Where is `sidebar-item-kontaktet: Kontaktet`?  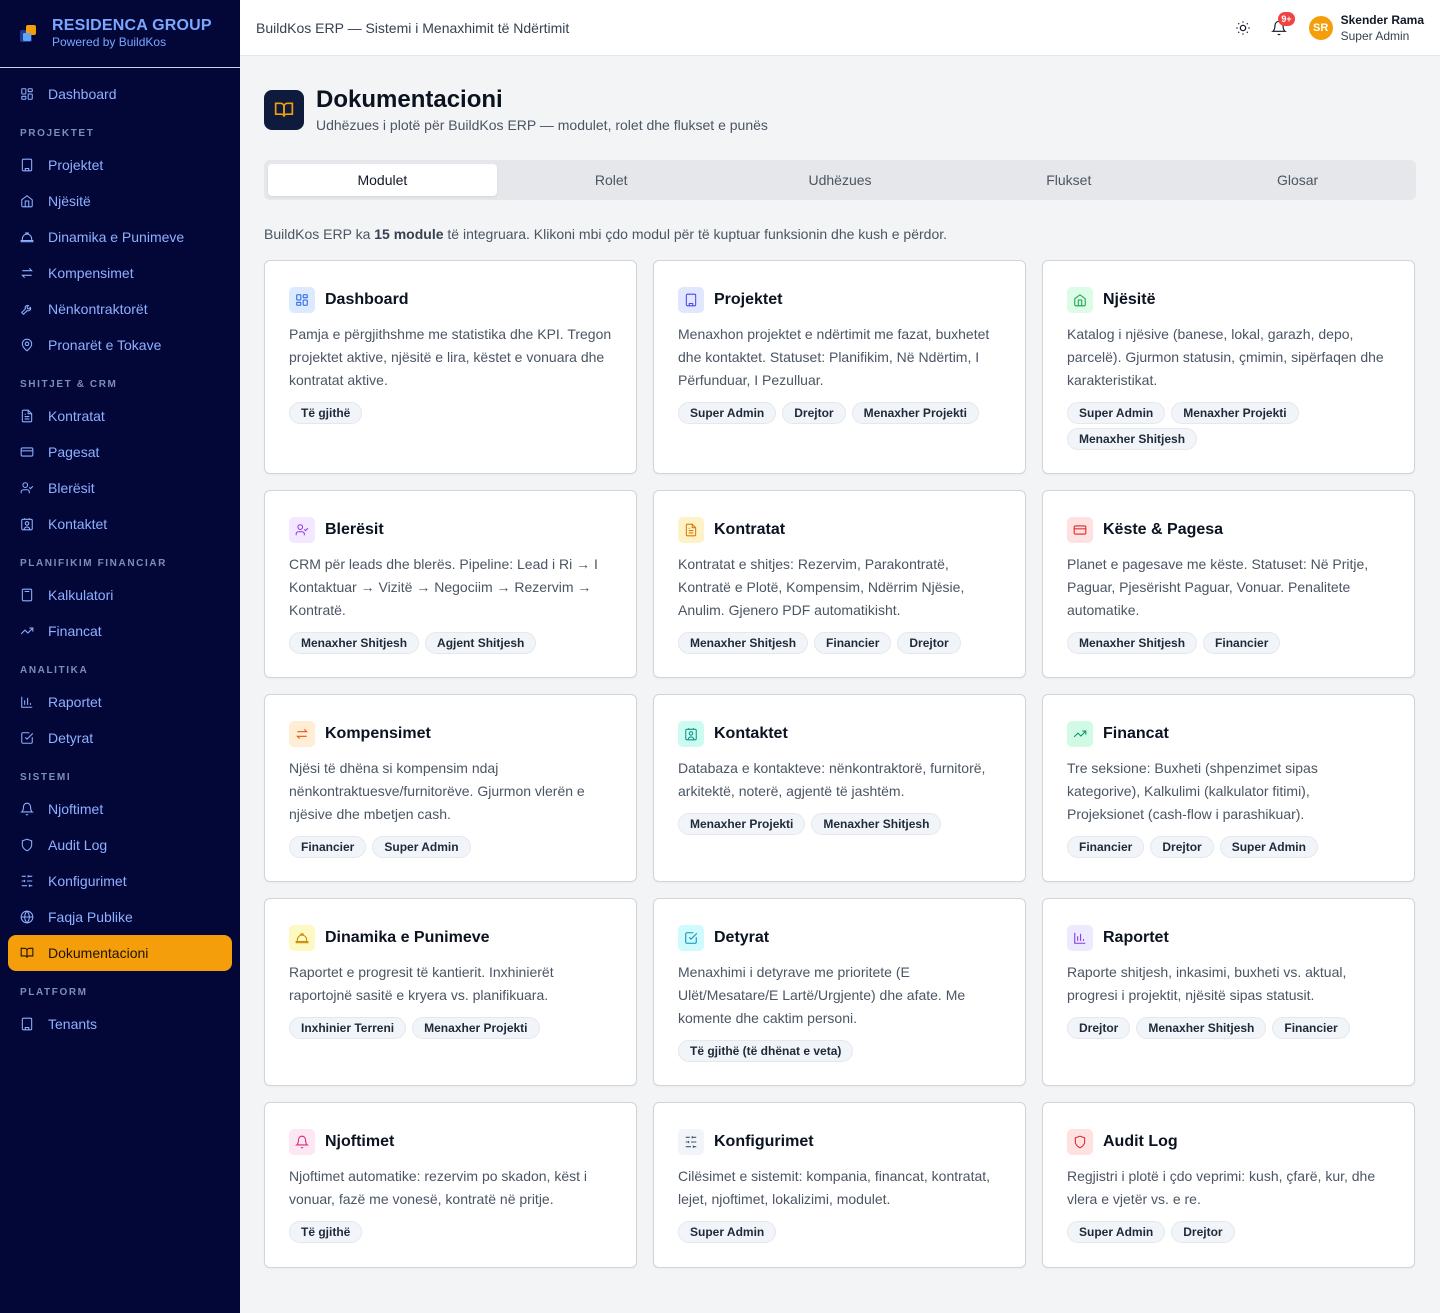 sidebar-item-kontaktet: Kontaktet is located at coordinates (116, 524).